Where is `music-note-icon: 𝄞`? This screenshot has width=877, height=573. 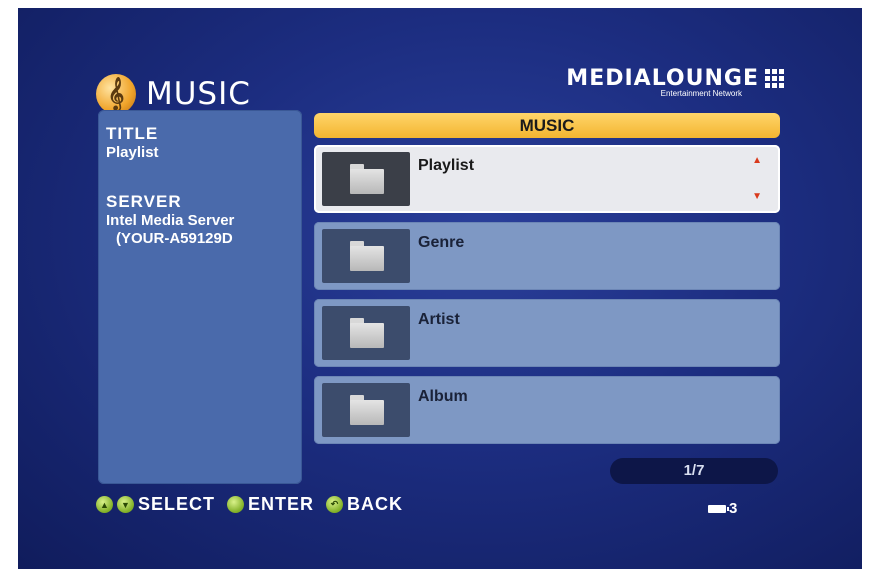 music-note-icon: 𝄞 is located at coordinates (116, 94).